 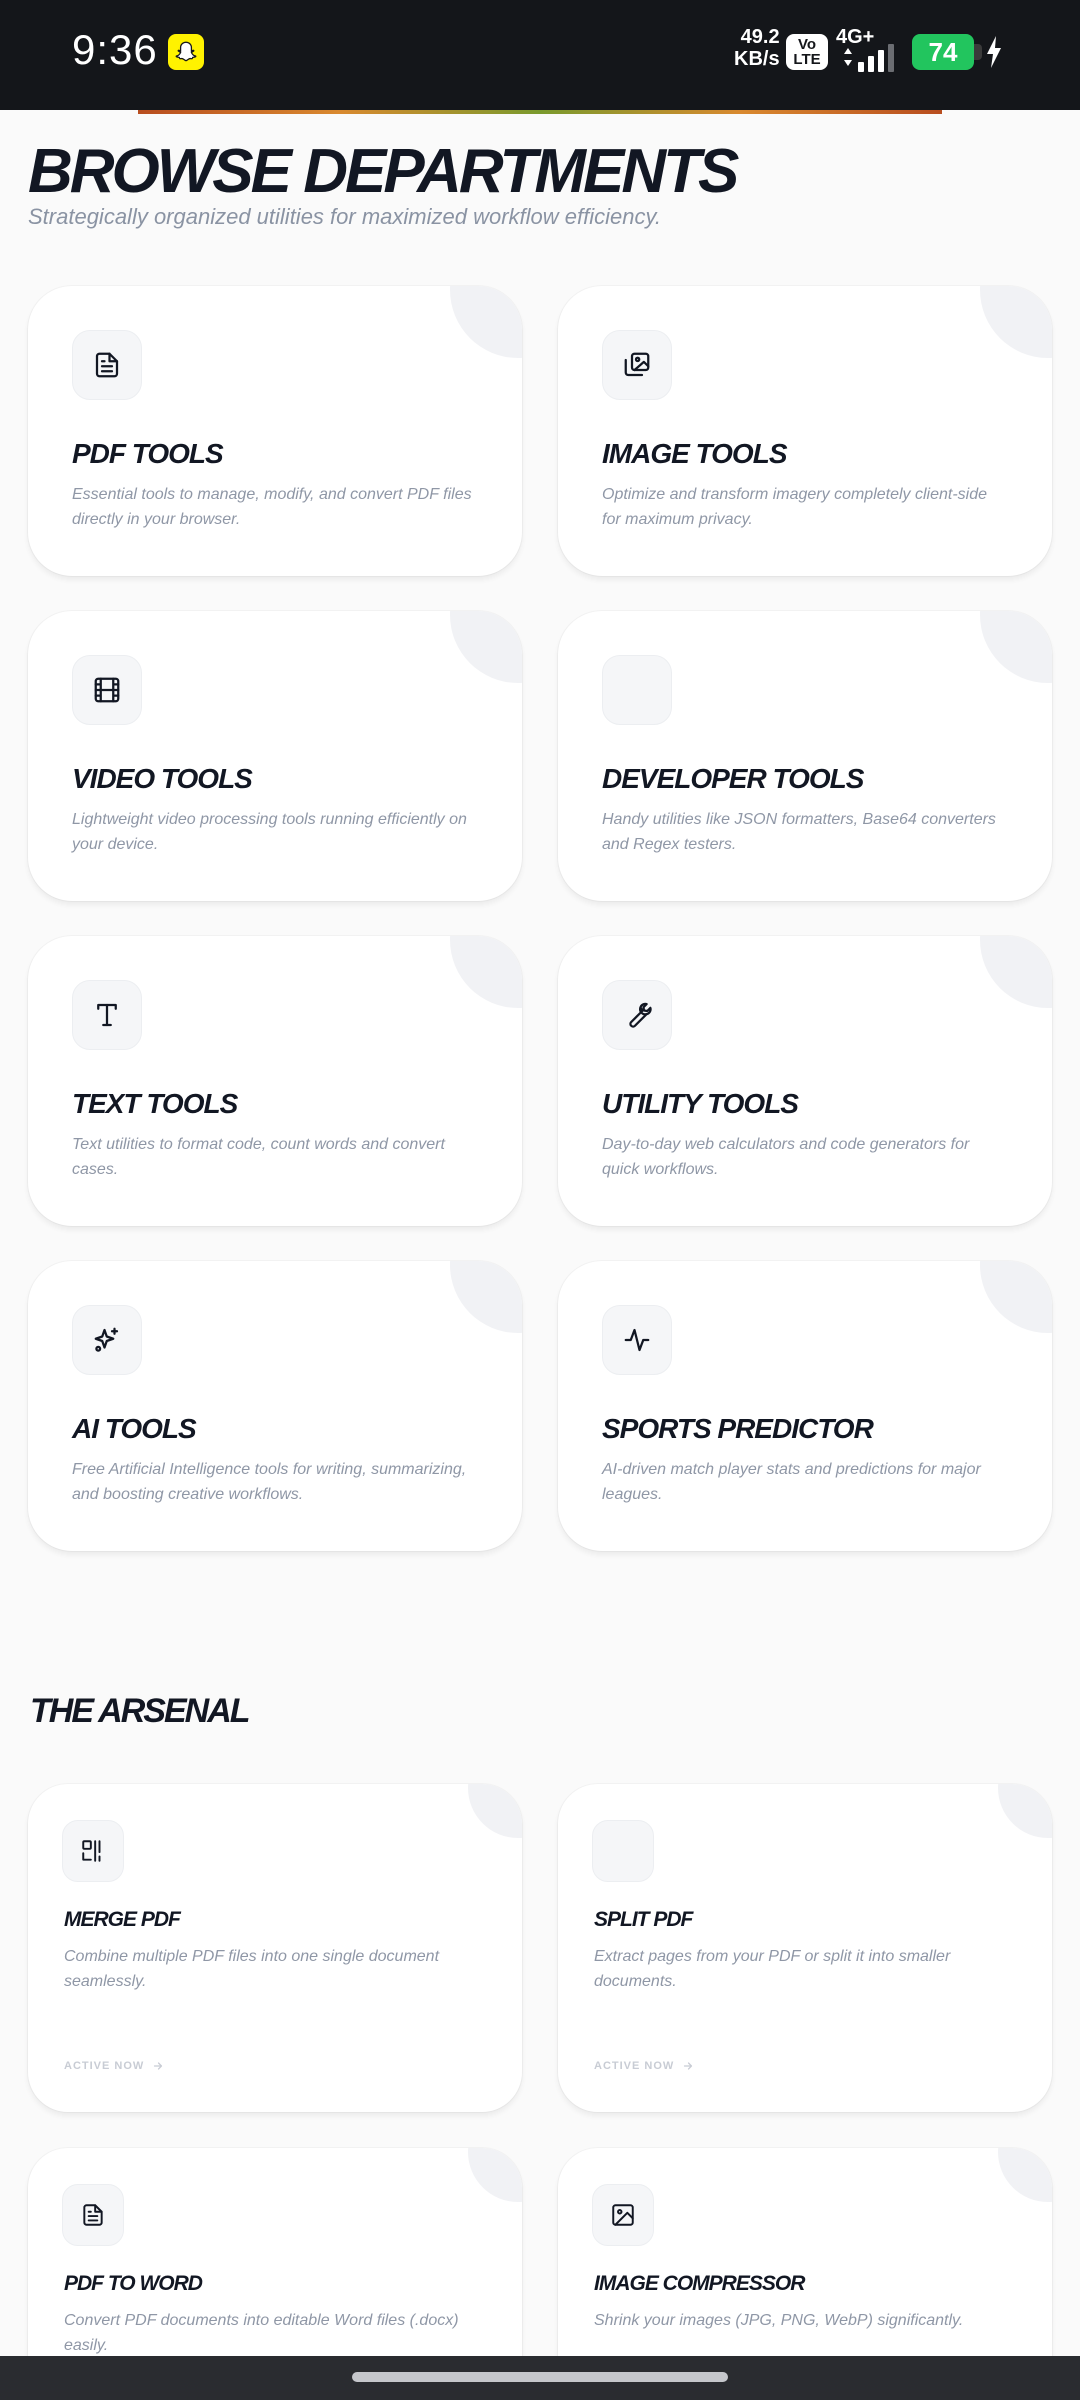 I want to click on home-gesture-handle, so click(x=540, y=2377).